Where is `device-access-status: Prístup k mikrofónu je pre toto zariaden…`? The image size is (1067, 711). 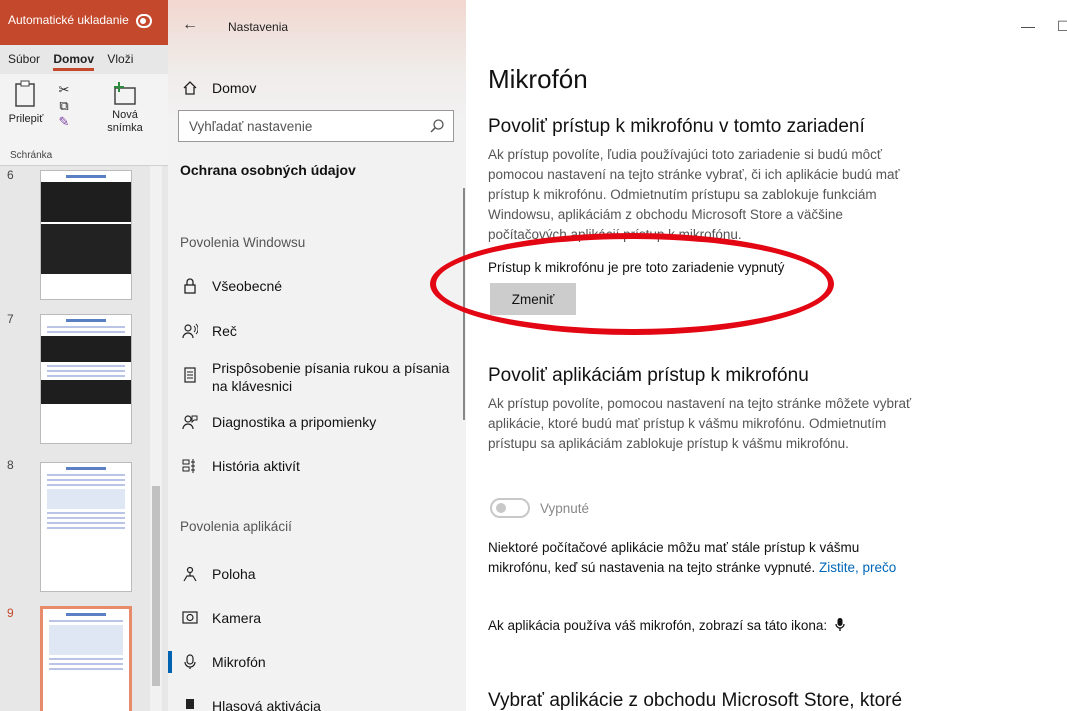
device-access-status: Prístup k mikrofónu je pre toto zariaden… is located at coordinates (636, 267).